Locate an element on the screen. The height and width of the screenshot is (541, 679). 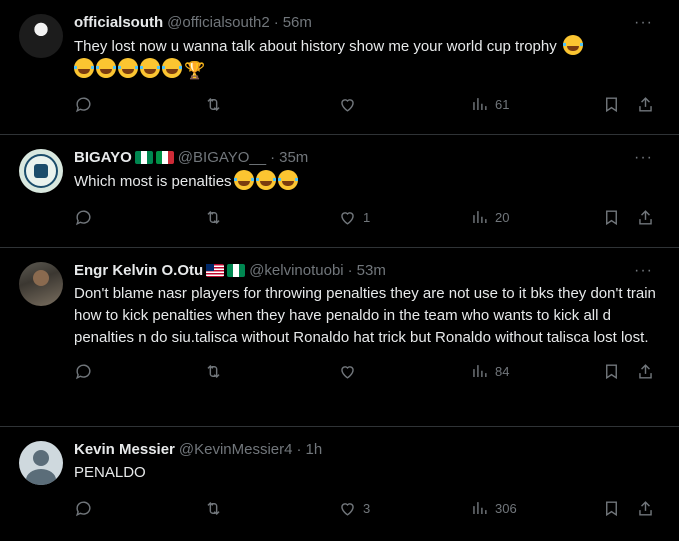
views-button: 84 is located at coordinates (489, 371).